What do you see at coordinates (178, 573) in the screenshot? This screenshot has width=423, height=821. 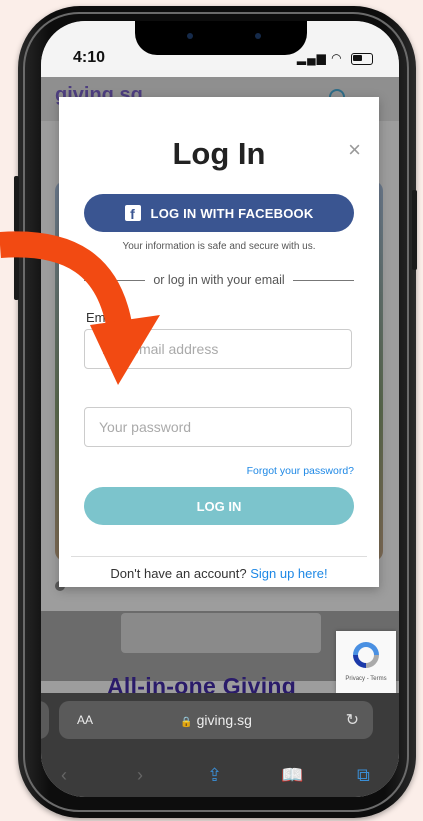 I see `signup-prompt: Don't have an account?` at bounding box center [178, 573].